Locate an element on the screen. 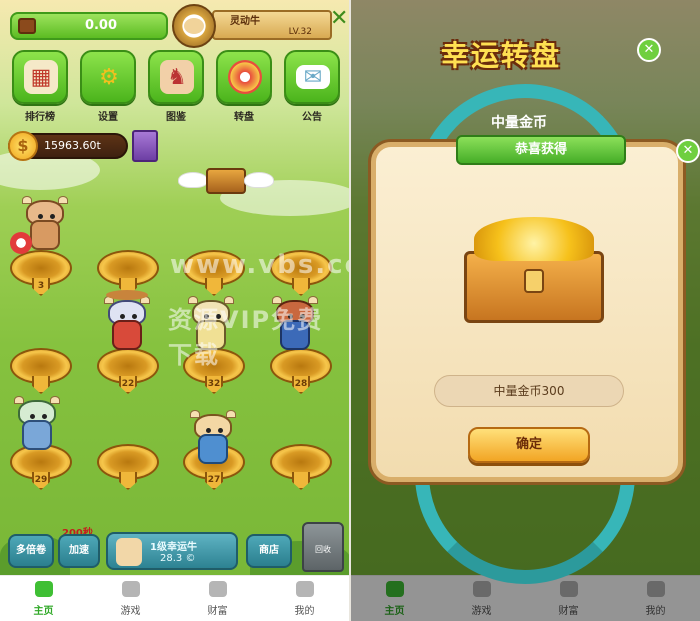 The width and height of the screenshot is (700, 621). name-plate: 灵动牛 LV.32 is located at coordinates (272, 25).